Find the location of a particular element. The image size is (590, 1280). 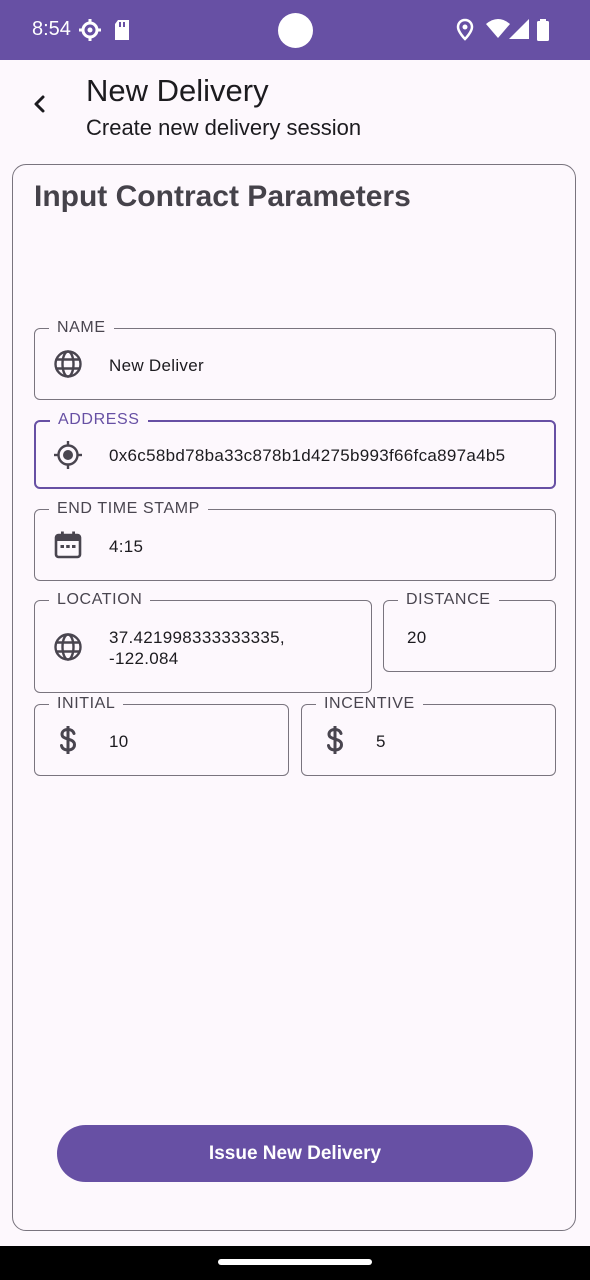

location-pin-icon is located at coordinates (465, 29).